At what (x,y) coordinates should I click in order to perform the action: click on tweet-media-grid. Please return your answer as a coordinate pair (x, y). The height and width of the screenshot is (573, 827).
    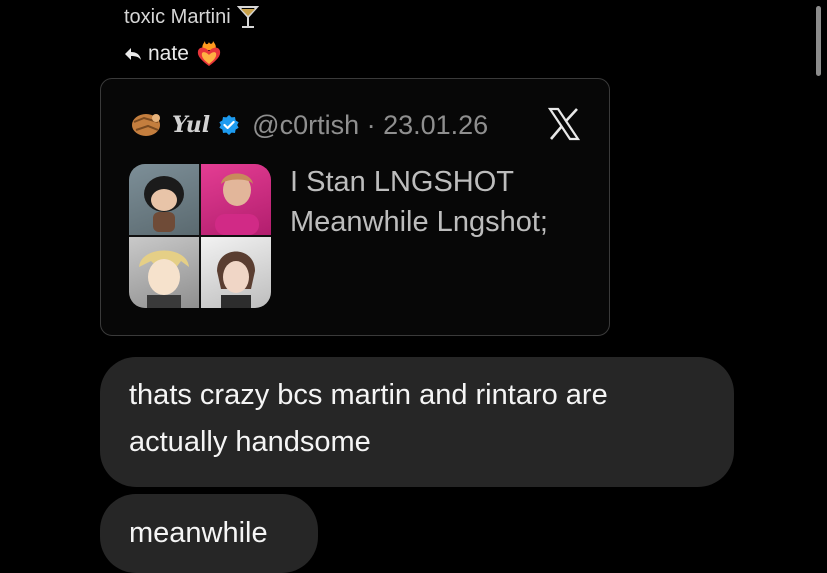
    Looking at the image, I should click on (200, 236).